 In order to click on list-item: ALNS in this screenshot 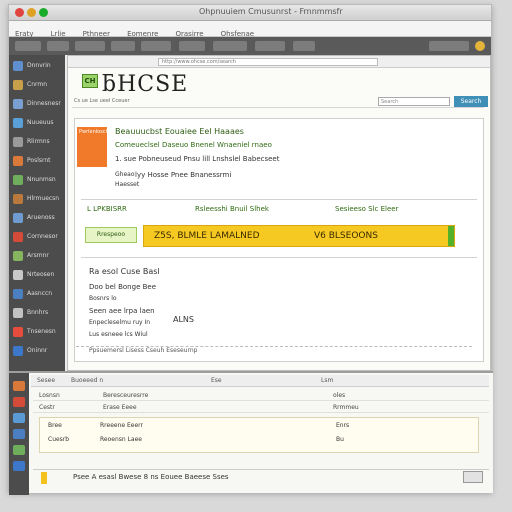, I will do `click(183, 319)`.